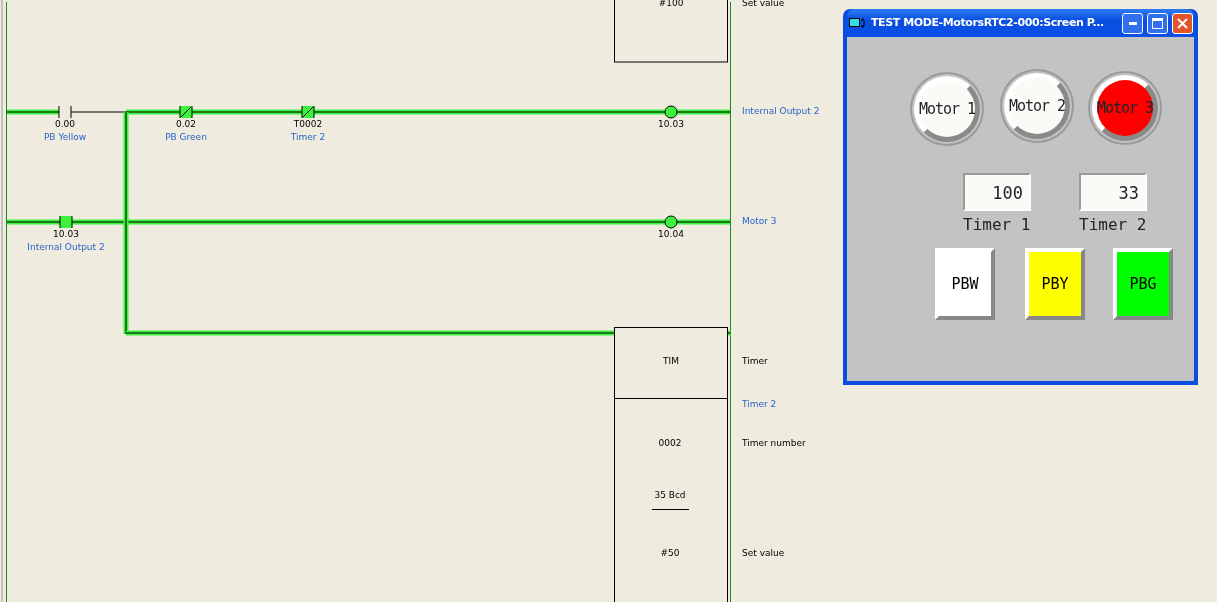 The width and height of the screenshot is (1217, 602). I want to click on timer-comment: Timer 2, so click(759, 404).